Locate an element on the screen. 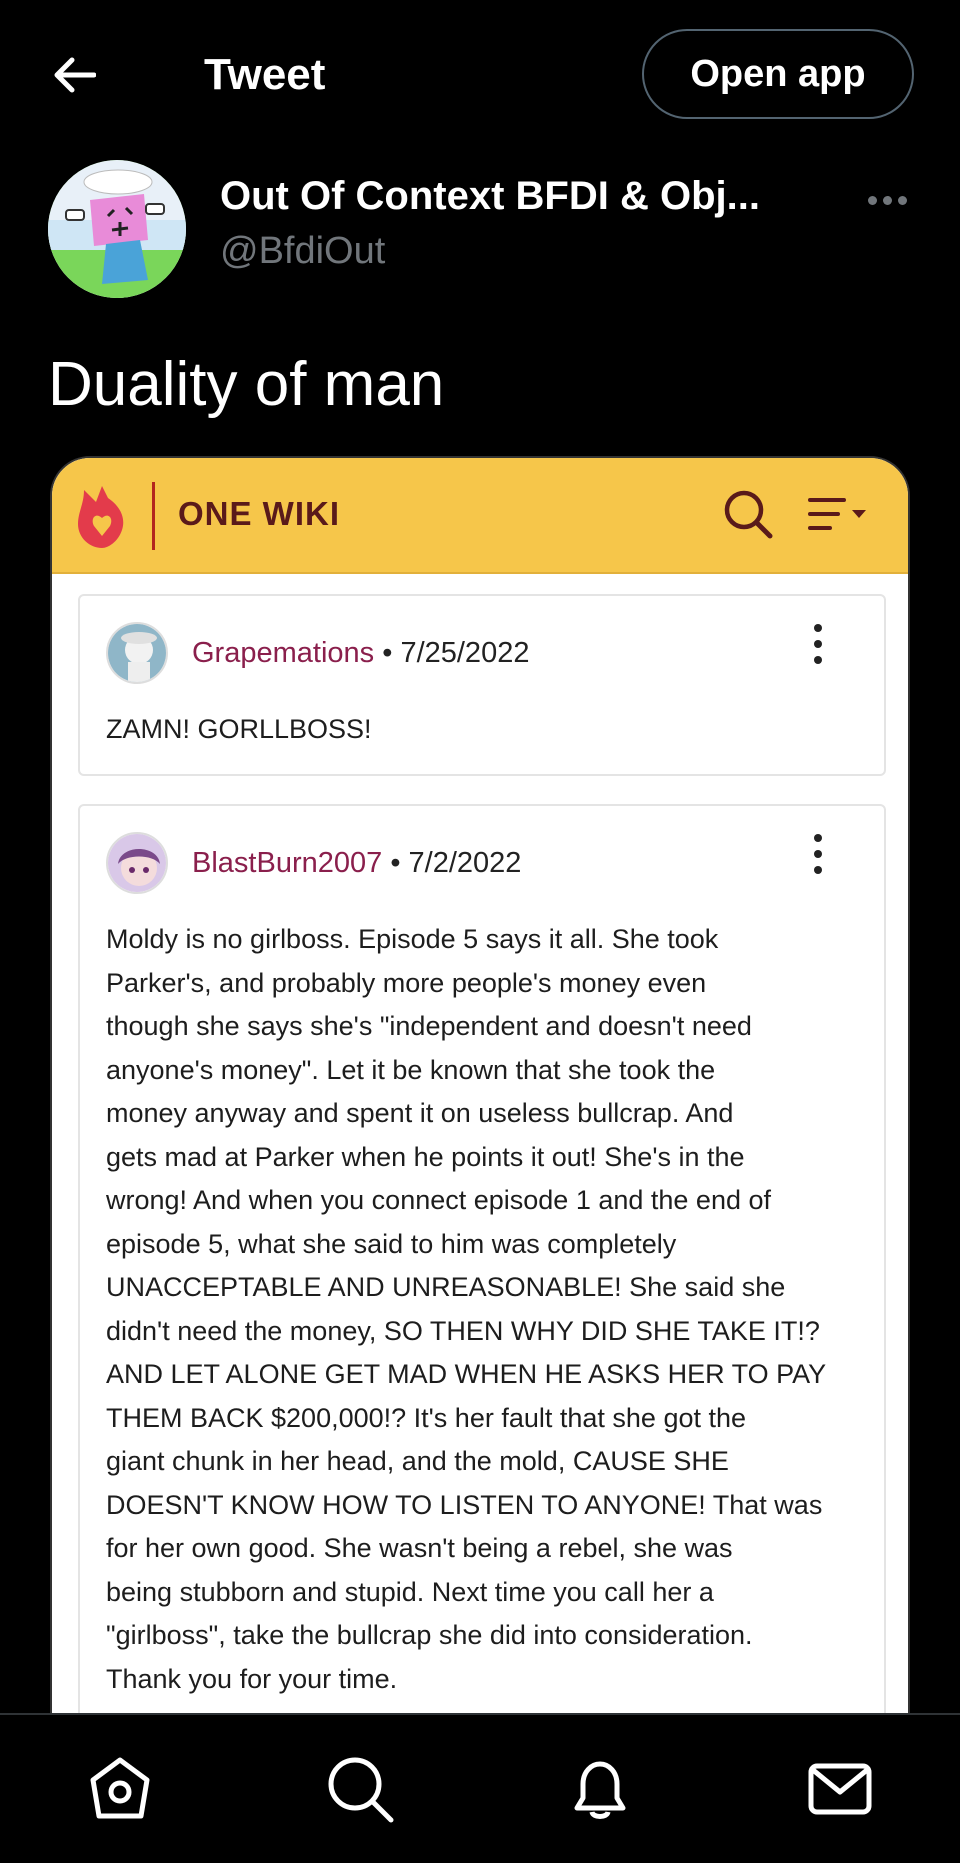  tweet-text: Duality of man is located at coordinates (246, 384).